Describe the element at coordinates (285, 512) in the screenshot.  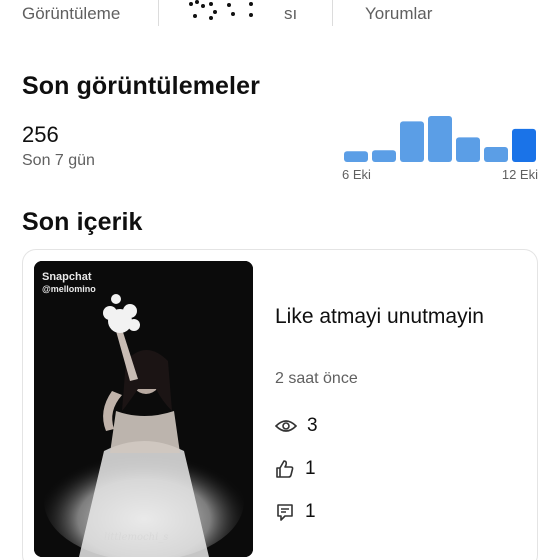
I see `comment-icon` at that location.